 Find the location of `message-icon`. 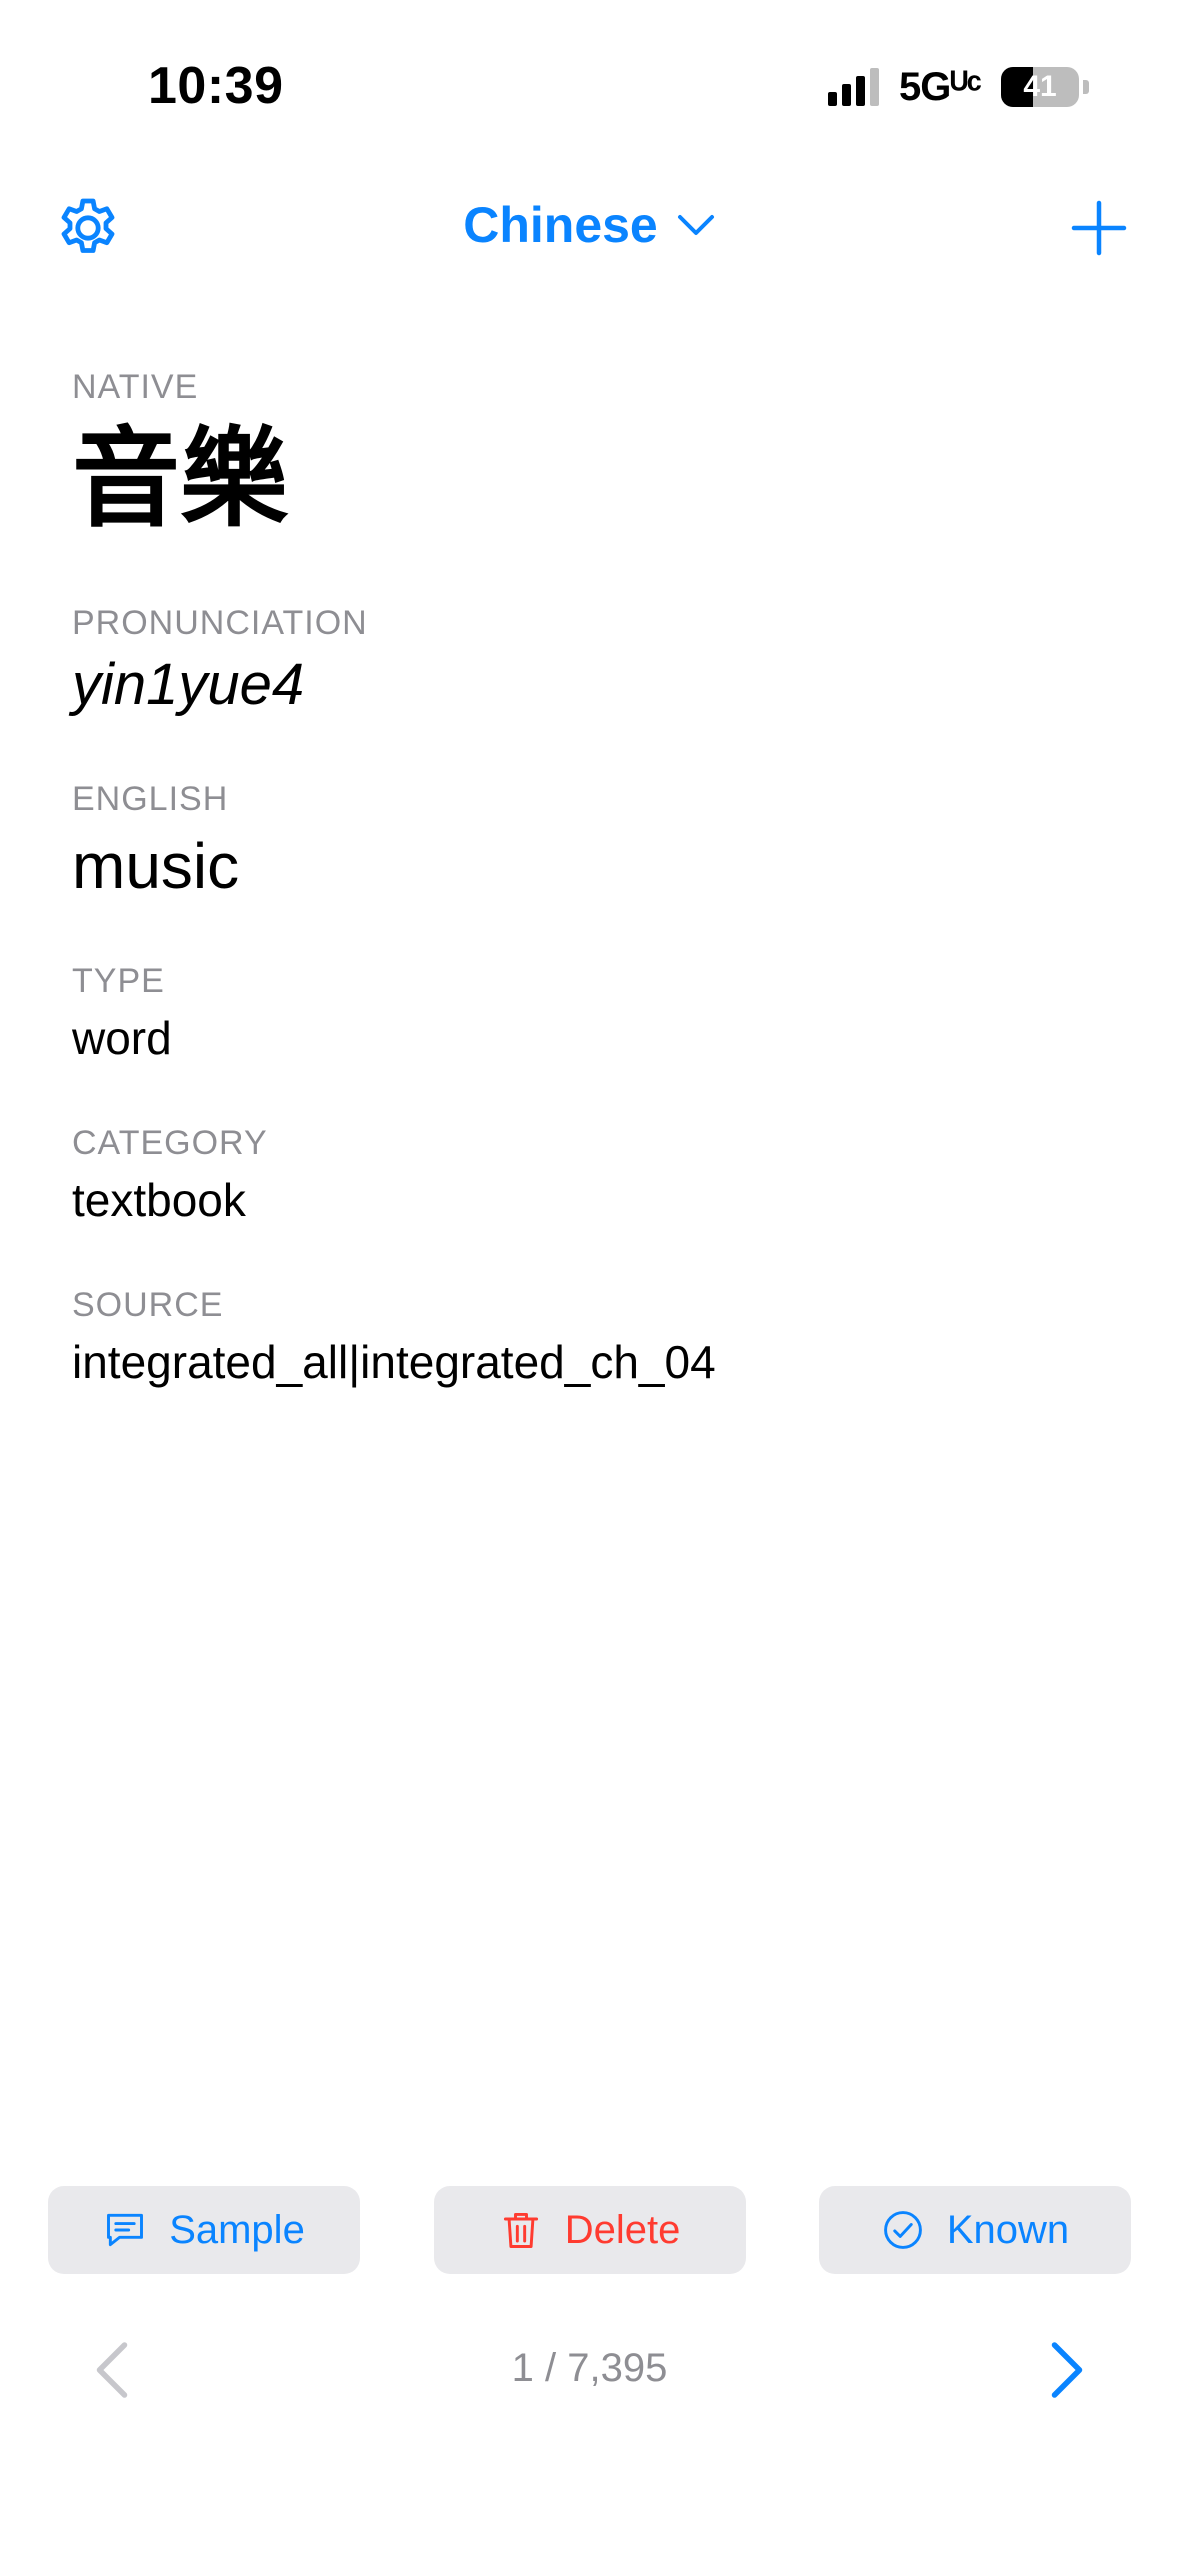

message-icon is located at coordinates (125, 2230).